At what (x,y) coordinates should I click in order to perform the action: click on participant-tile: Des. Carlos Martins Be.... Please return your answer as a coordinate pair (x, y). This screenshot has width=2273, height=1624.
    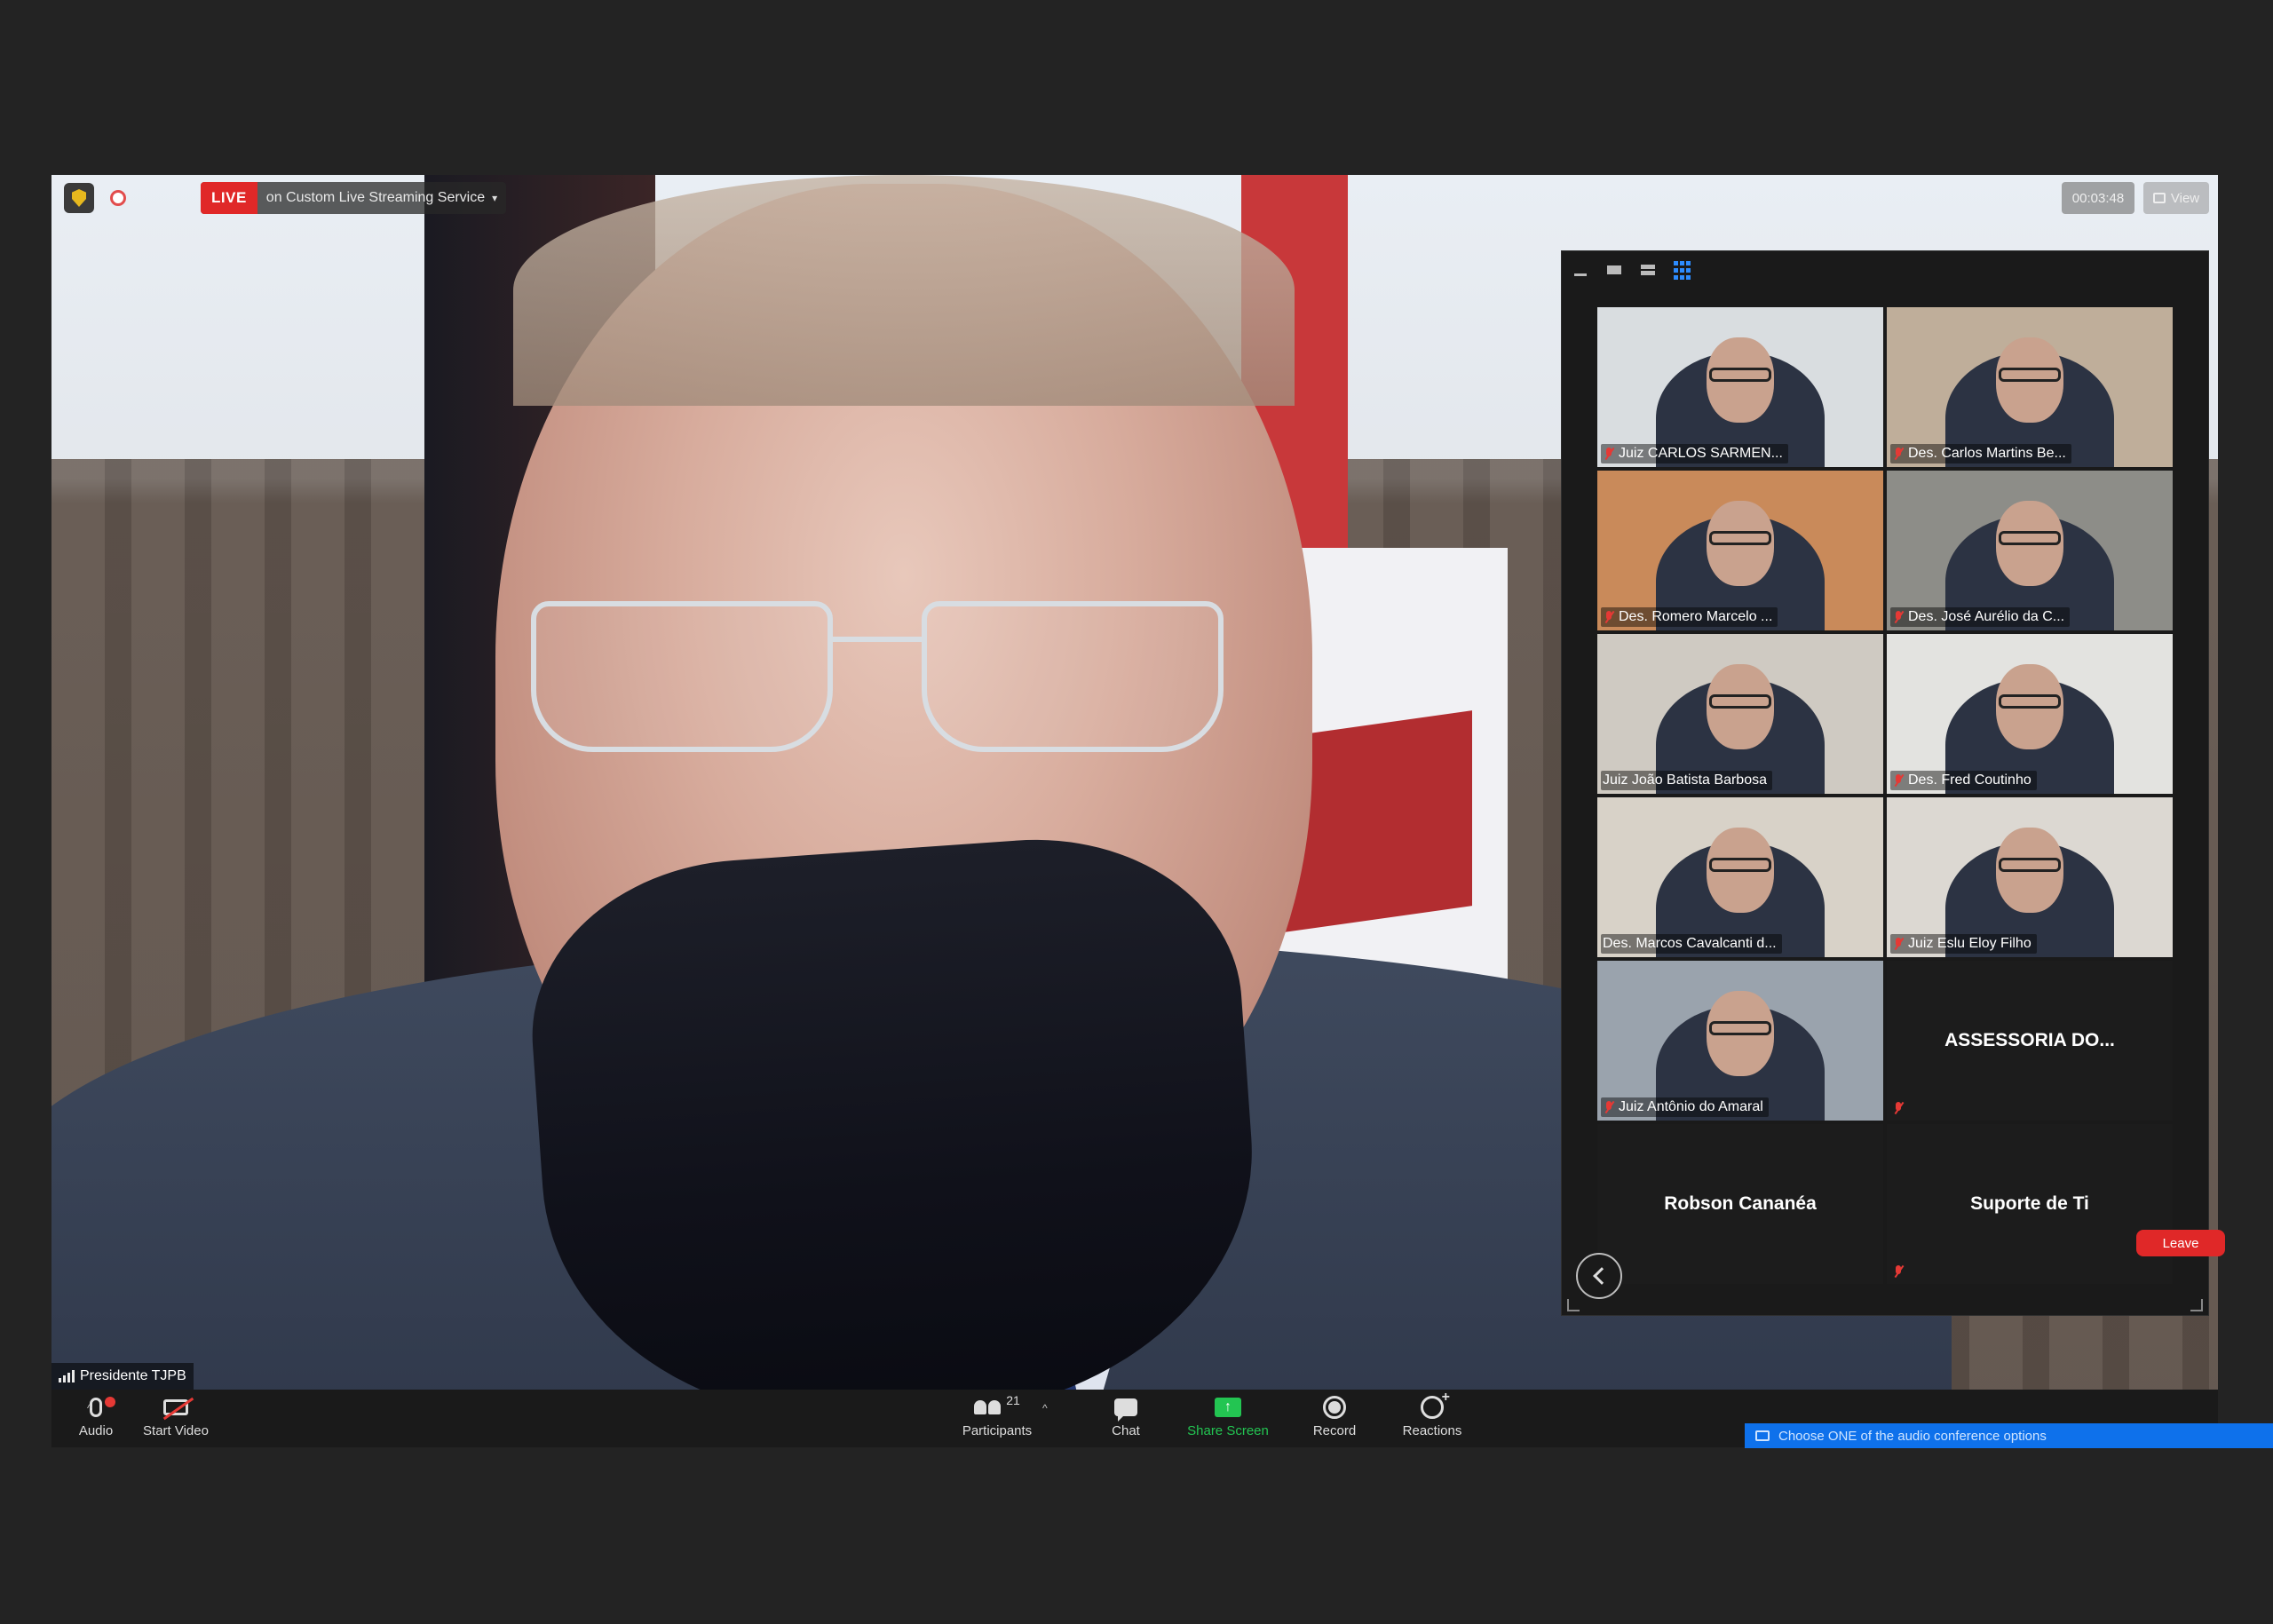
    Looking at the image, I should click on (2030, 387).